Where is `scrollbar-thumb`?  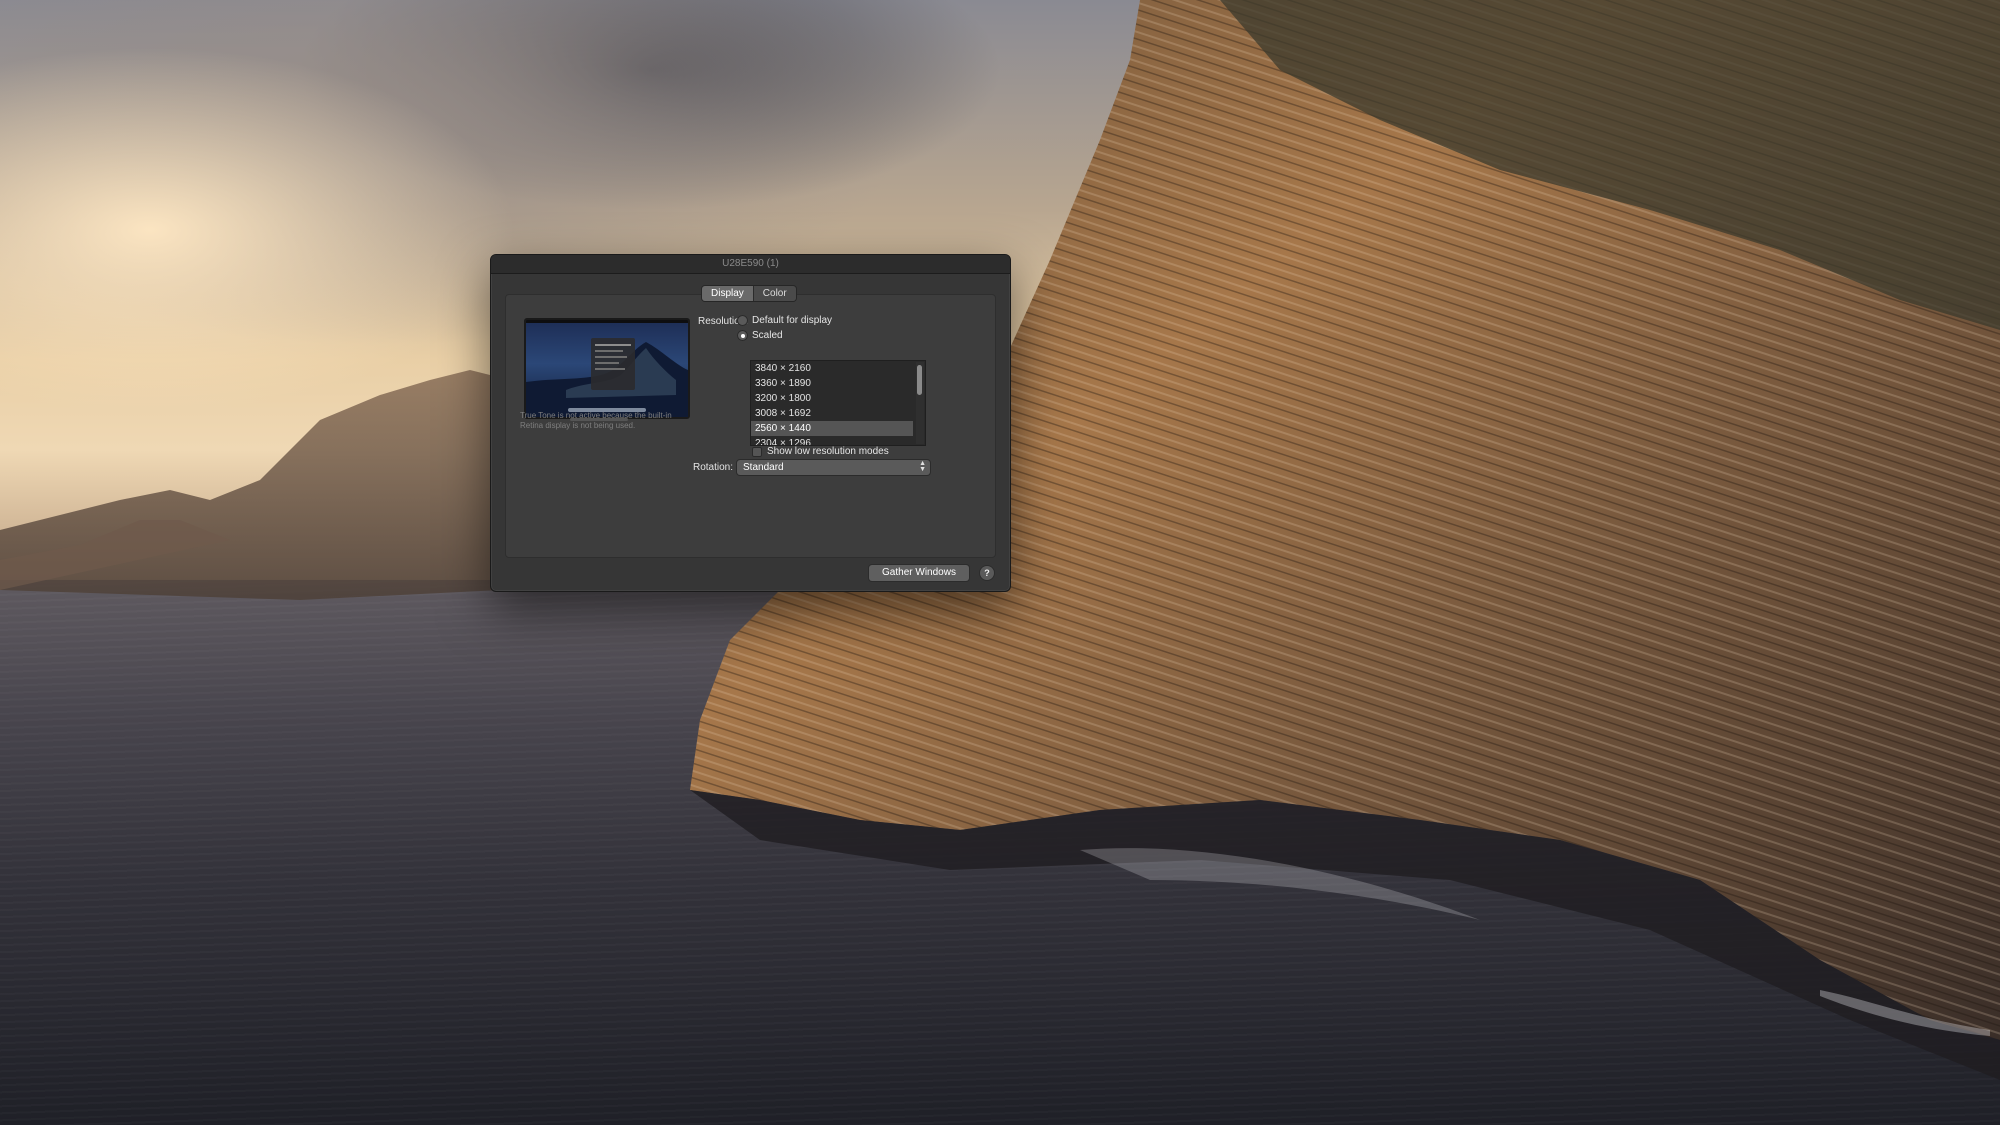
scrollbar-thumb is located at coordinates (919, 380).